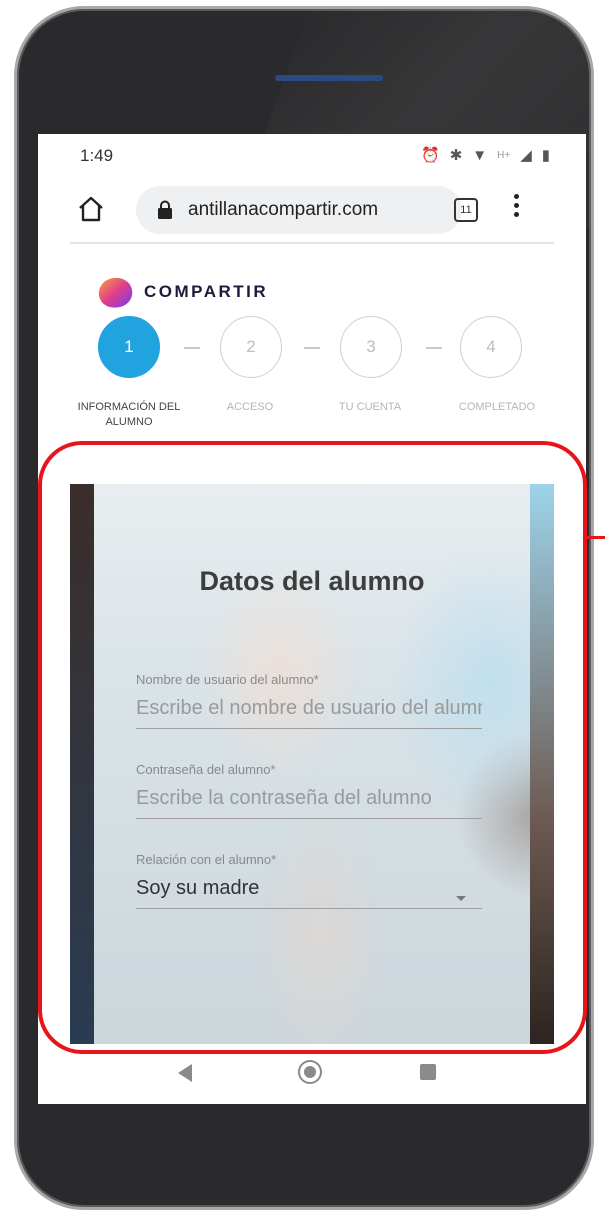  Describe the element at coordinates (312, 581) in the screenshot. I see `form-title: Datos del alumno` at that location.